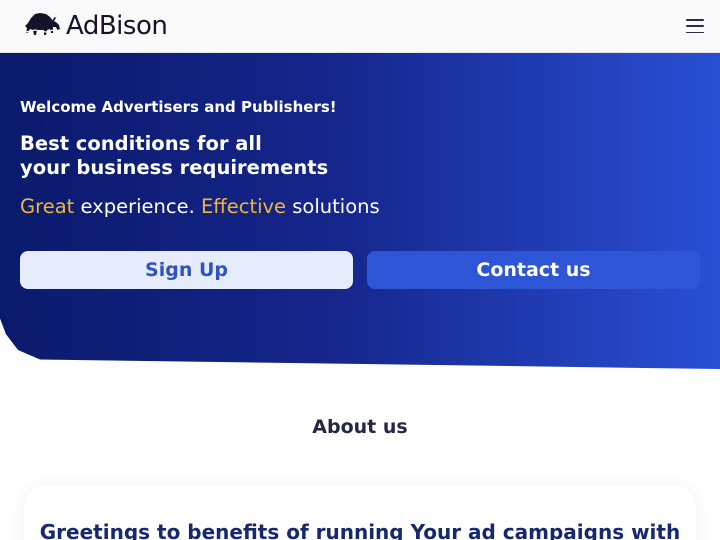 This screenshot has width=720, height=540. I want to click on sign-up-button: Sign Up, so click(186, 270).